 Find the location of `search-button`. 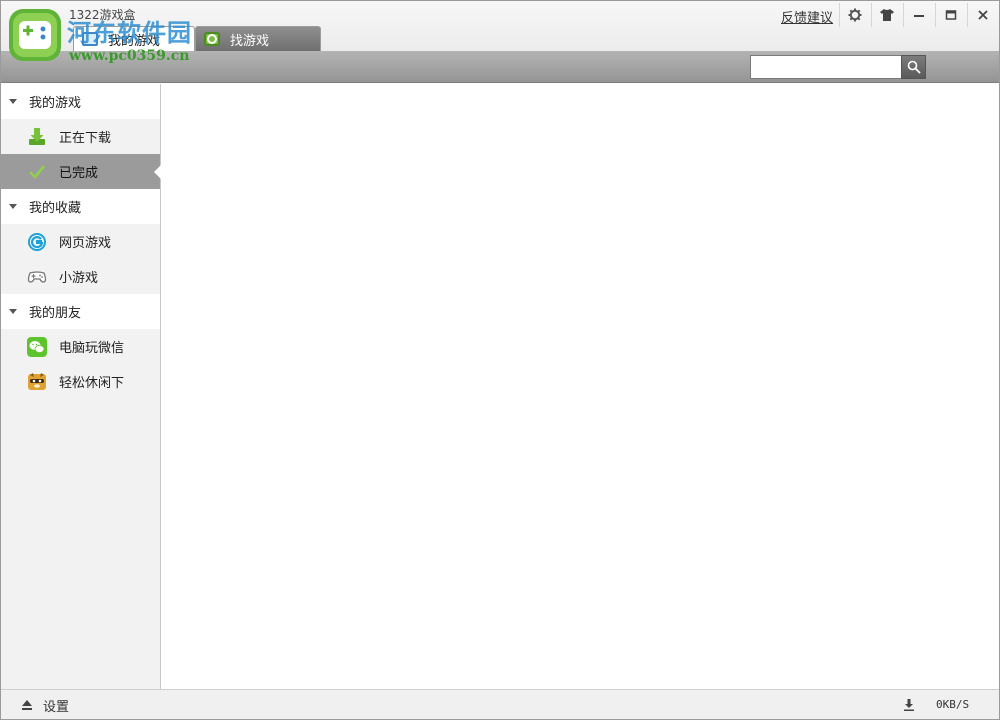

search-button is located at coordinates (913, 67).